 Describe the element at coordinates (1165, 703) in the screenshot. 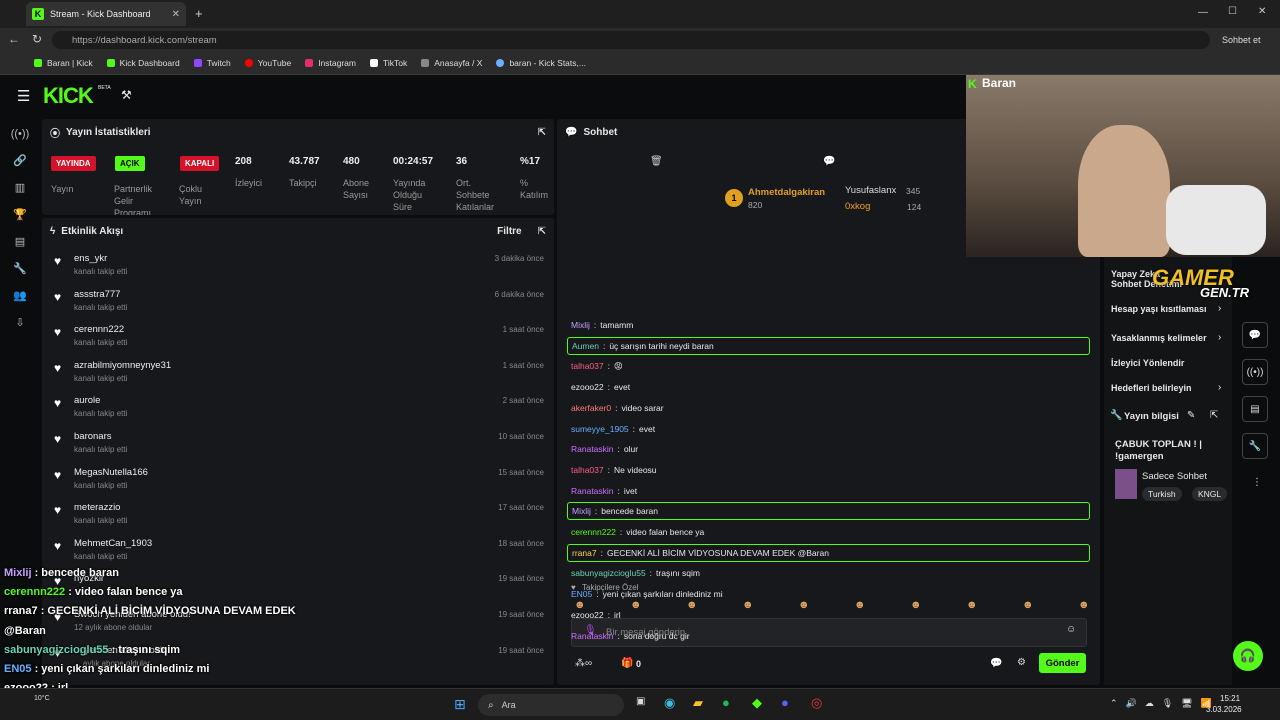

I see `tray-icons: ⌃🔊☁🎙🖥📶` at that location.